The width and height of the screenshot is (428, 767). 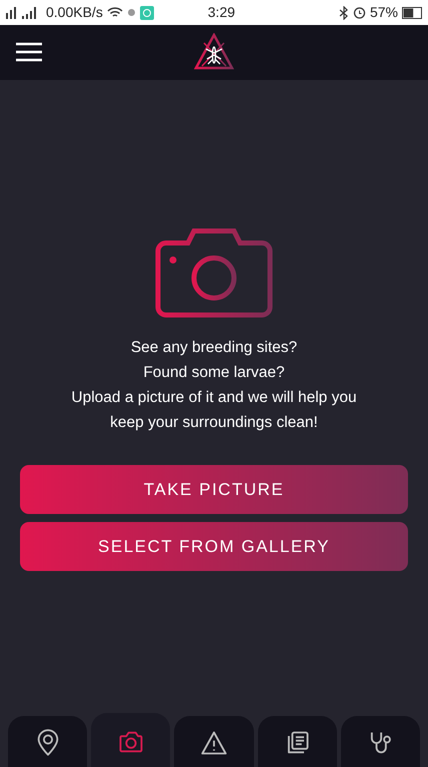 What do you see at coordinates (74, 12) in the screenshot?
I see `network-speed: 0.00KB/s` at bounding box center [74, 12].